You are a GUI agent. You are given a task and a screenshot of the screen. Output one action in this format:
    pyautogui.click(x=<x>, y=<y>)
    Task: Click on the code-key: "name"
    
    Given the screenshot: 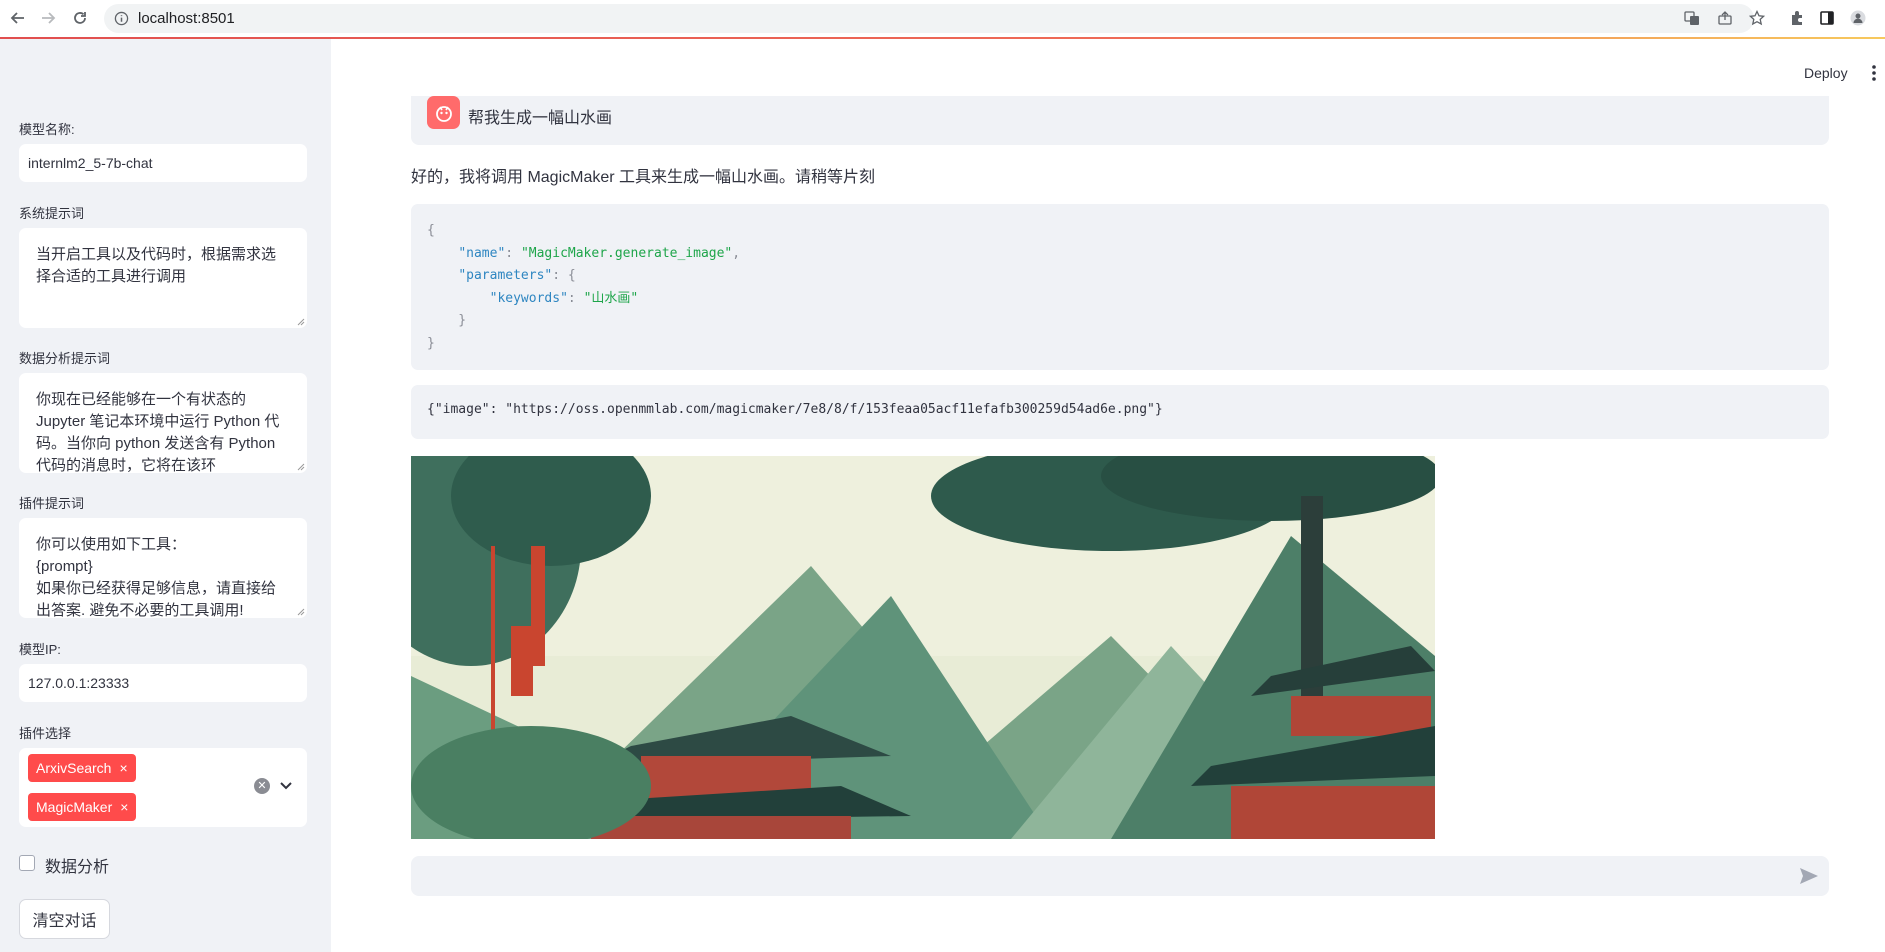 What is the action you would take?
    pyautogui.click(x=482, y=253)
    